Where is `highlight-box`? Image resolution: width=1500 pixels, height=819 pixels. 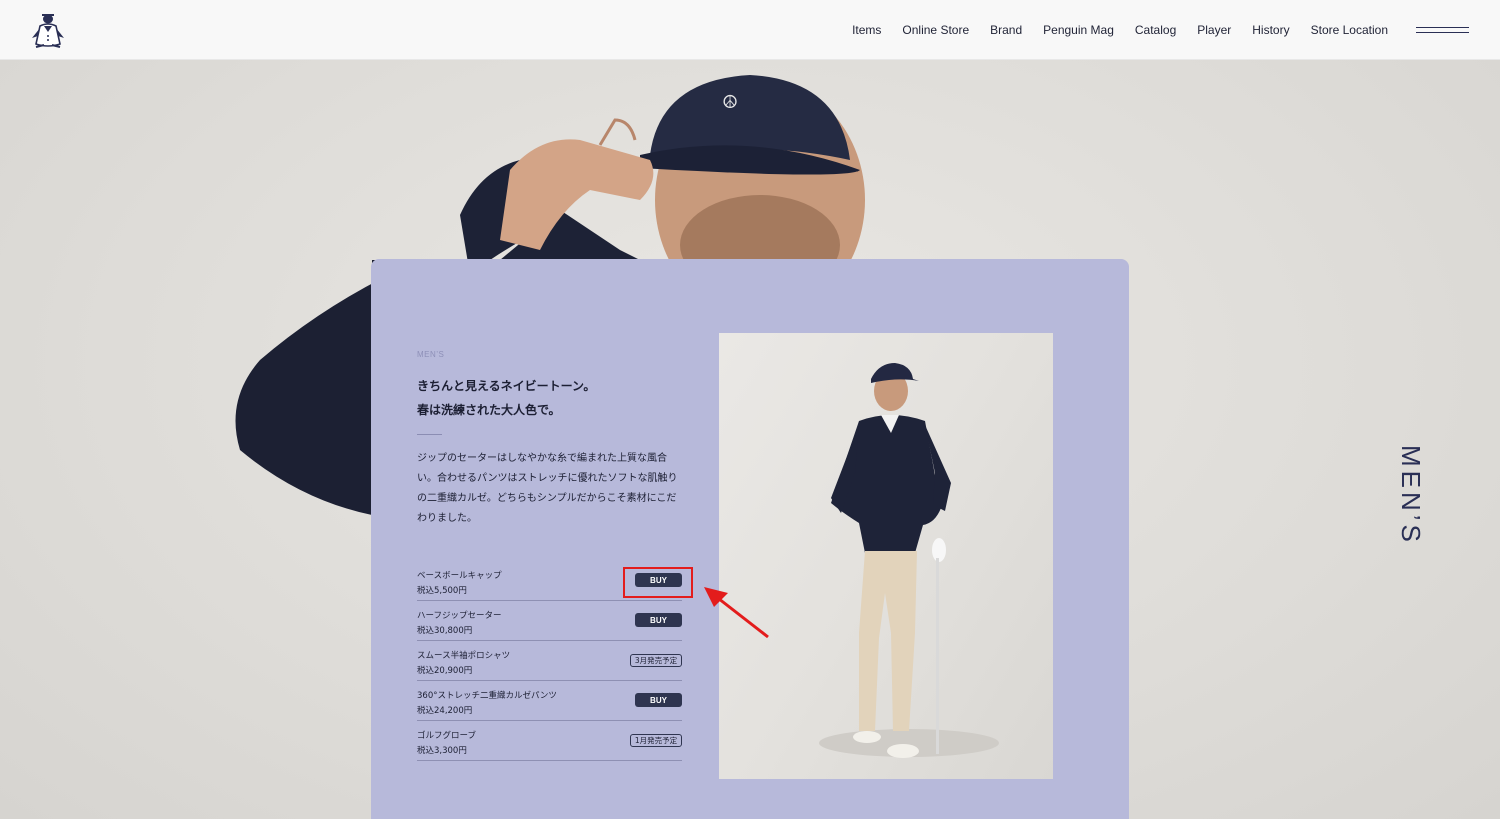 highlight-box is located at coordinates (658, 582).